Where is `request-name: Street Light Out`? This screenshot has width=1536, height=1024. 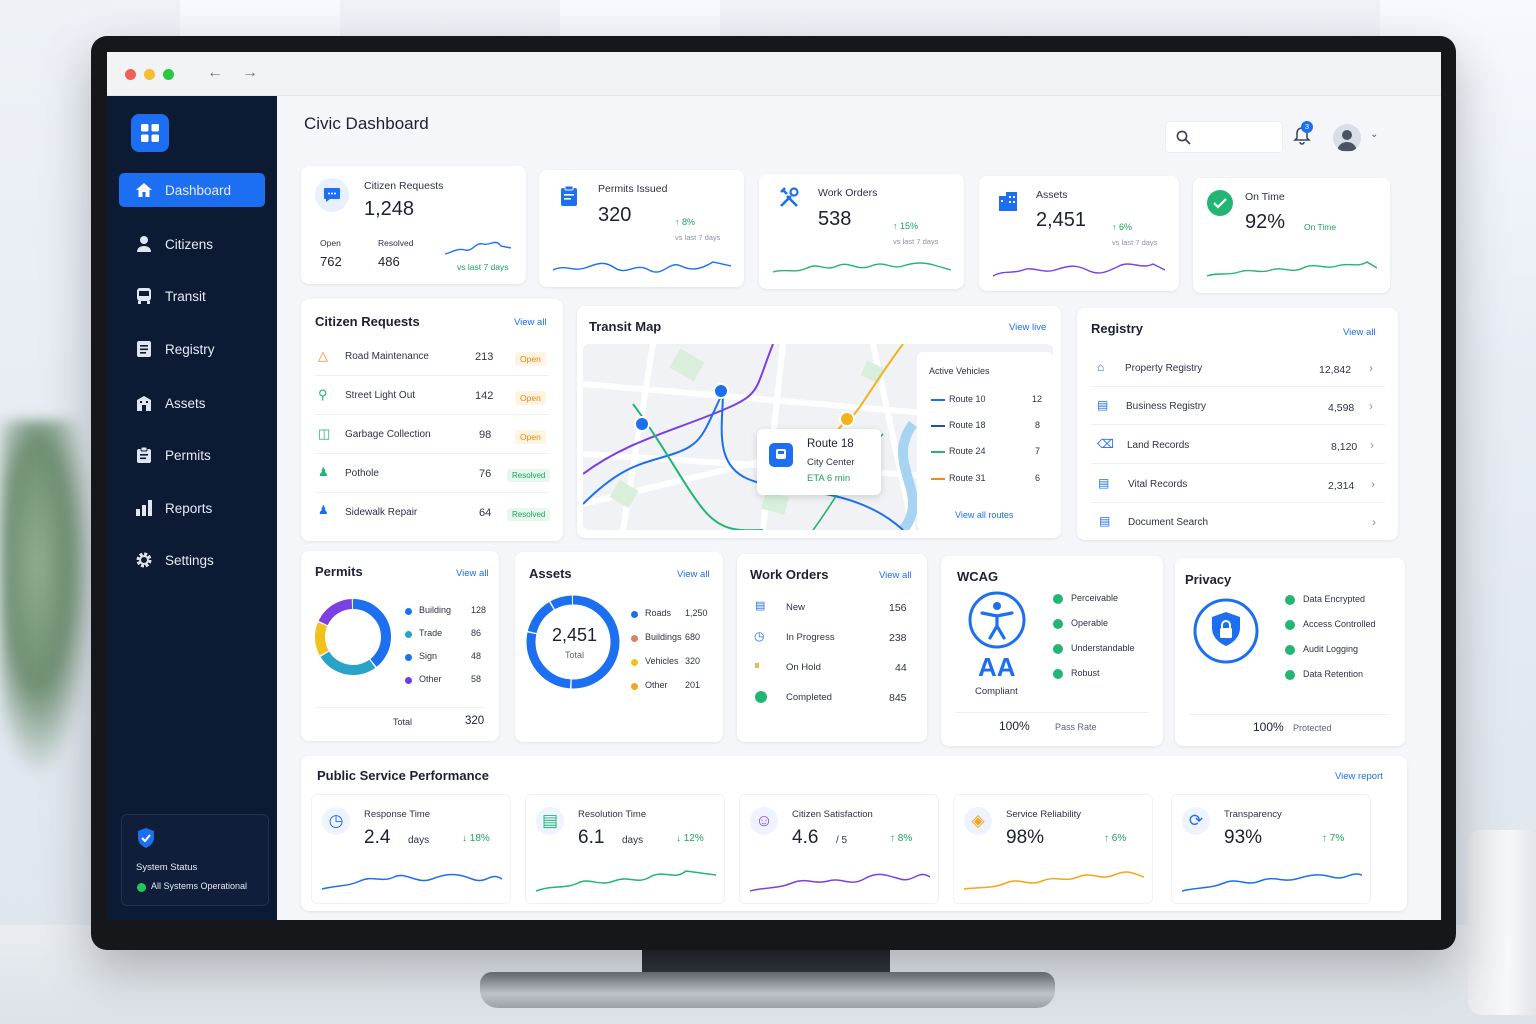
request-name: Street Light Out is located at coordinates (380, 395).